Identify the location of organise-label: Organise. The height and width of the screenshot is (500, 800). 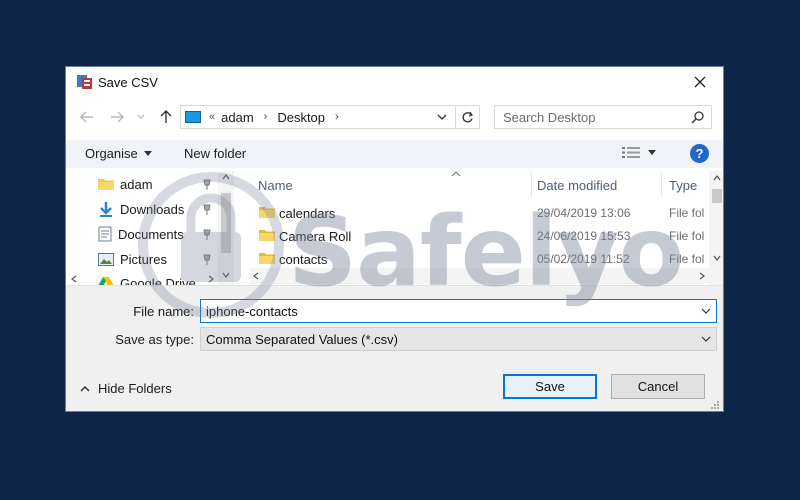
(111, 153).